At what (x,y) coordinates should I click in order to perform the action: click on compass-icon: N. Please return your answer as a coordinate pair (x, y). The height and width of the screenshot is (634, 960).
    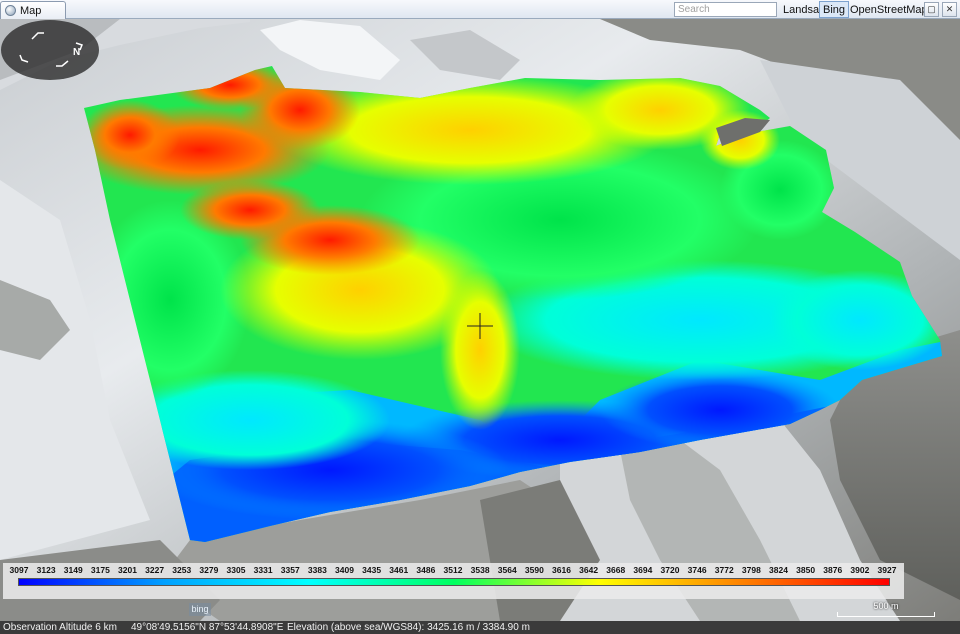
    Looking at the image, I should click on (50, 50).